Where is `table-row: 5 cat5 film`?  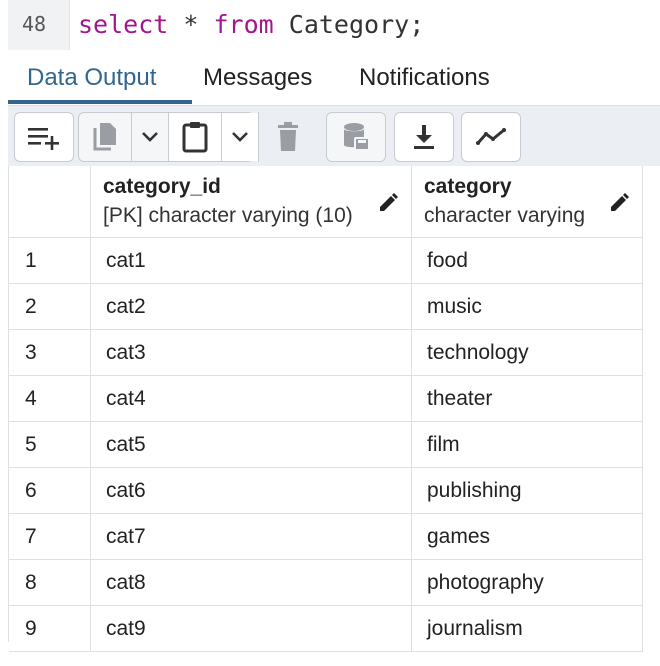
table-row: 5 cat5 film is located at coordinates (326, 445).